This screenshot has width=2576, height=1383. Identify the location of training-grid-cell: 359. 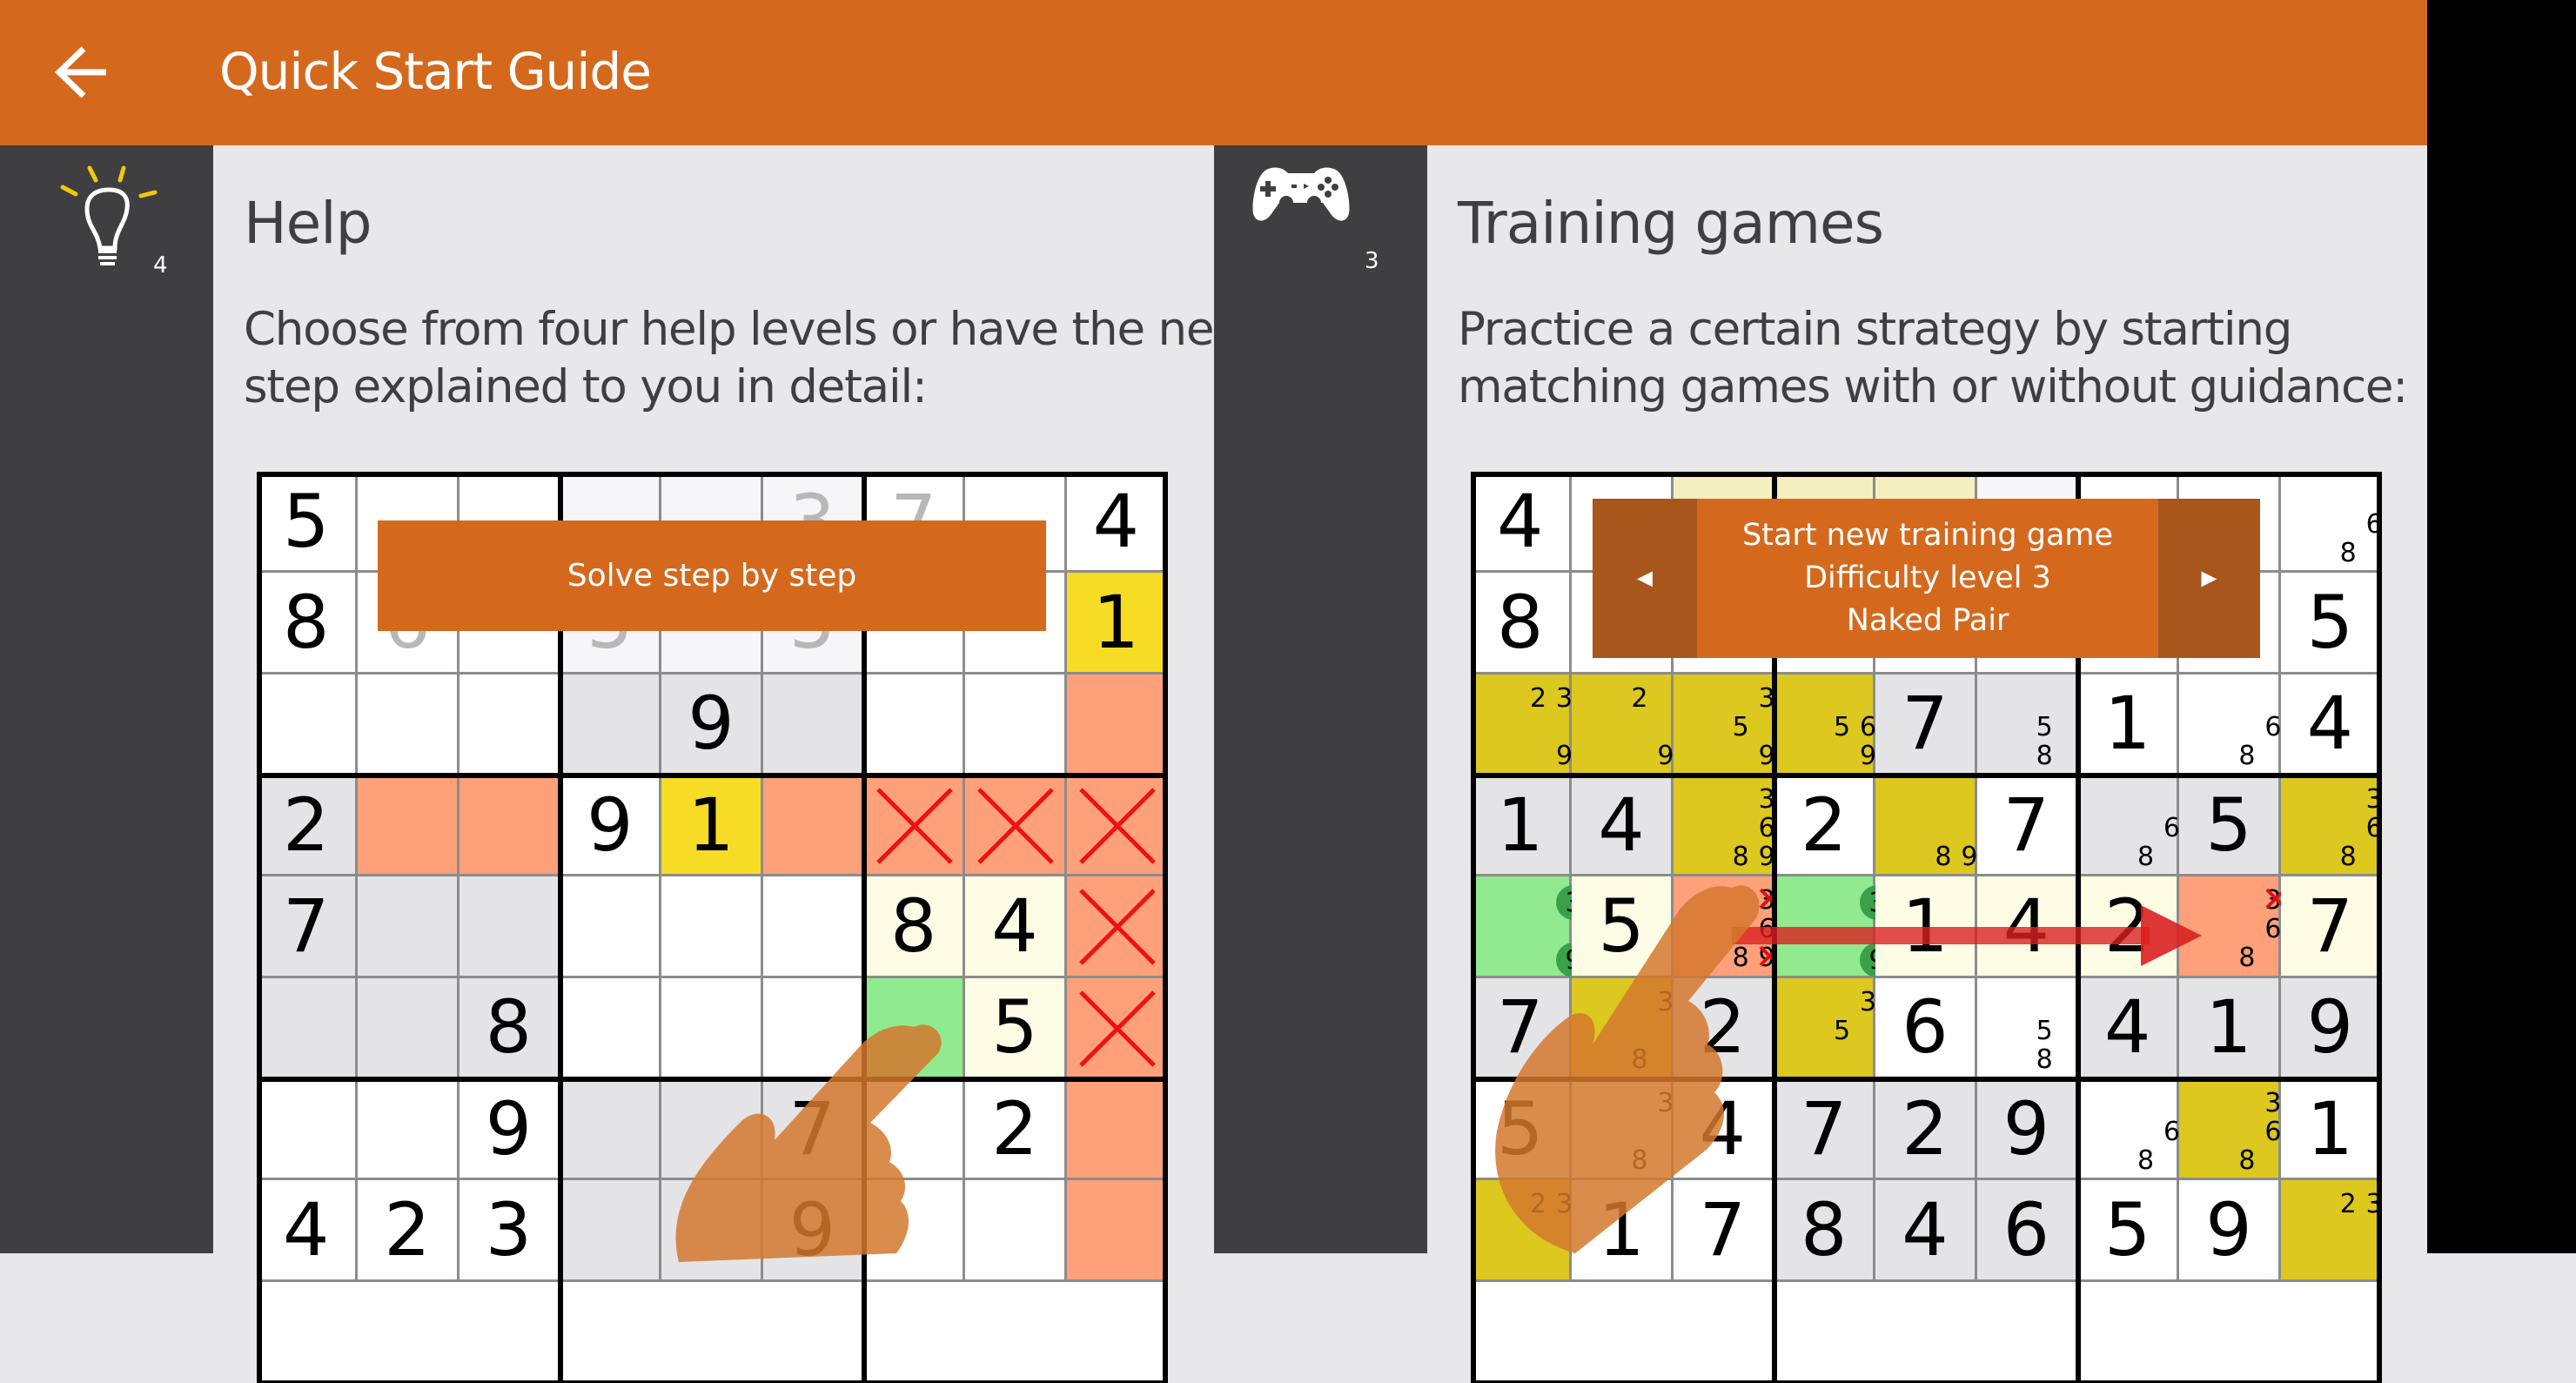
(1724, 725).